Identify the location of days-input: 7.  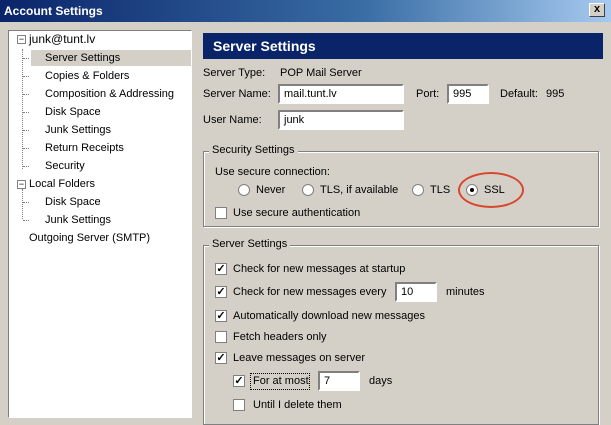
(339, 381).